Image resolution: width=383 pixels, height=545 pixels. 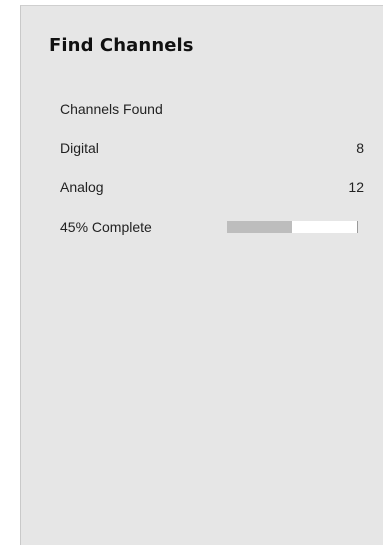 I want to click on digital-label: Digital, so click(x=79, y=148).